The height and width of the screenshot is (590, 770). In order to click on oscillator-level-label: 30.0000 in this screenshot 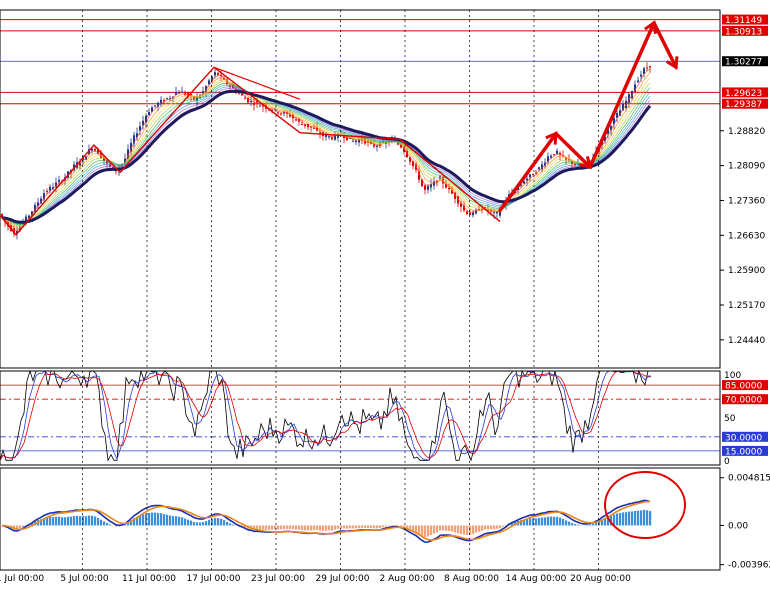, I will do `click(743, 438)`.